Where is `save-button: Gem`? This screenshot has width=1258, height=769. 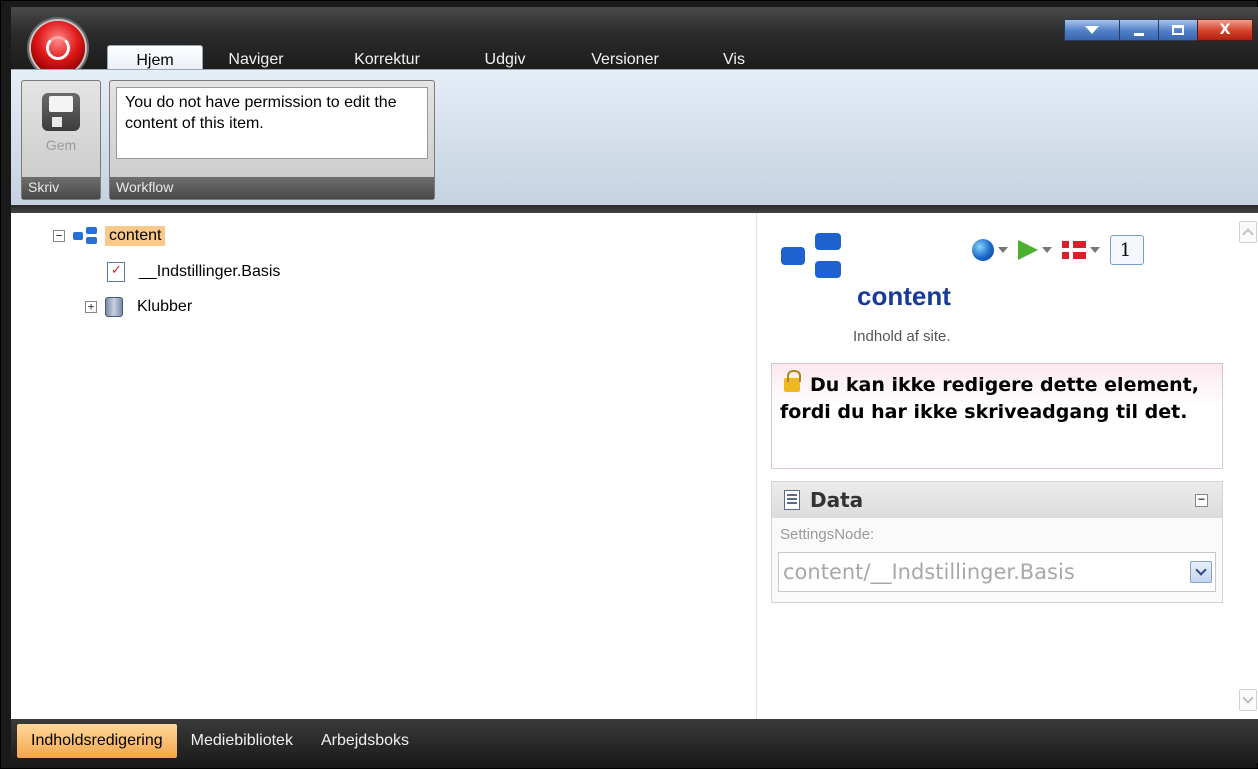
save-button: Gem is located at coordinates (61, 130).